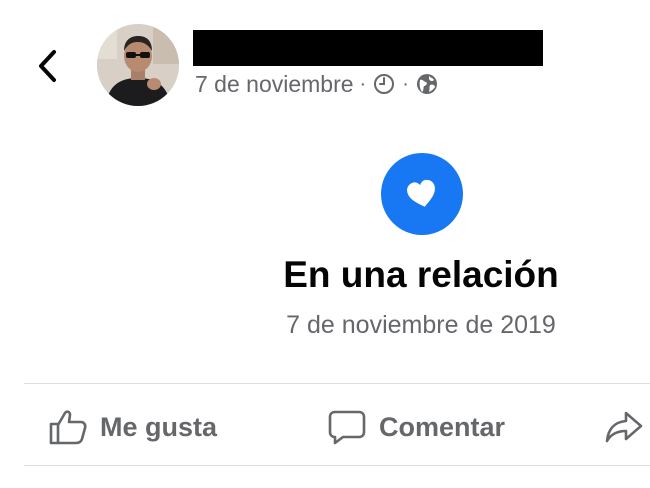 This screenshot has height=488, width=650. I want to click on thumbs-up-icon, so click(68, 427).